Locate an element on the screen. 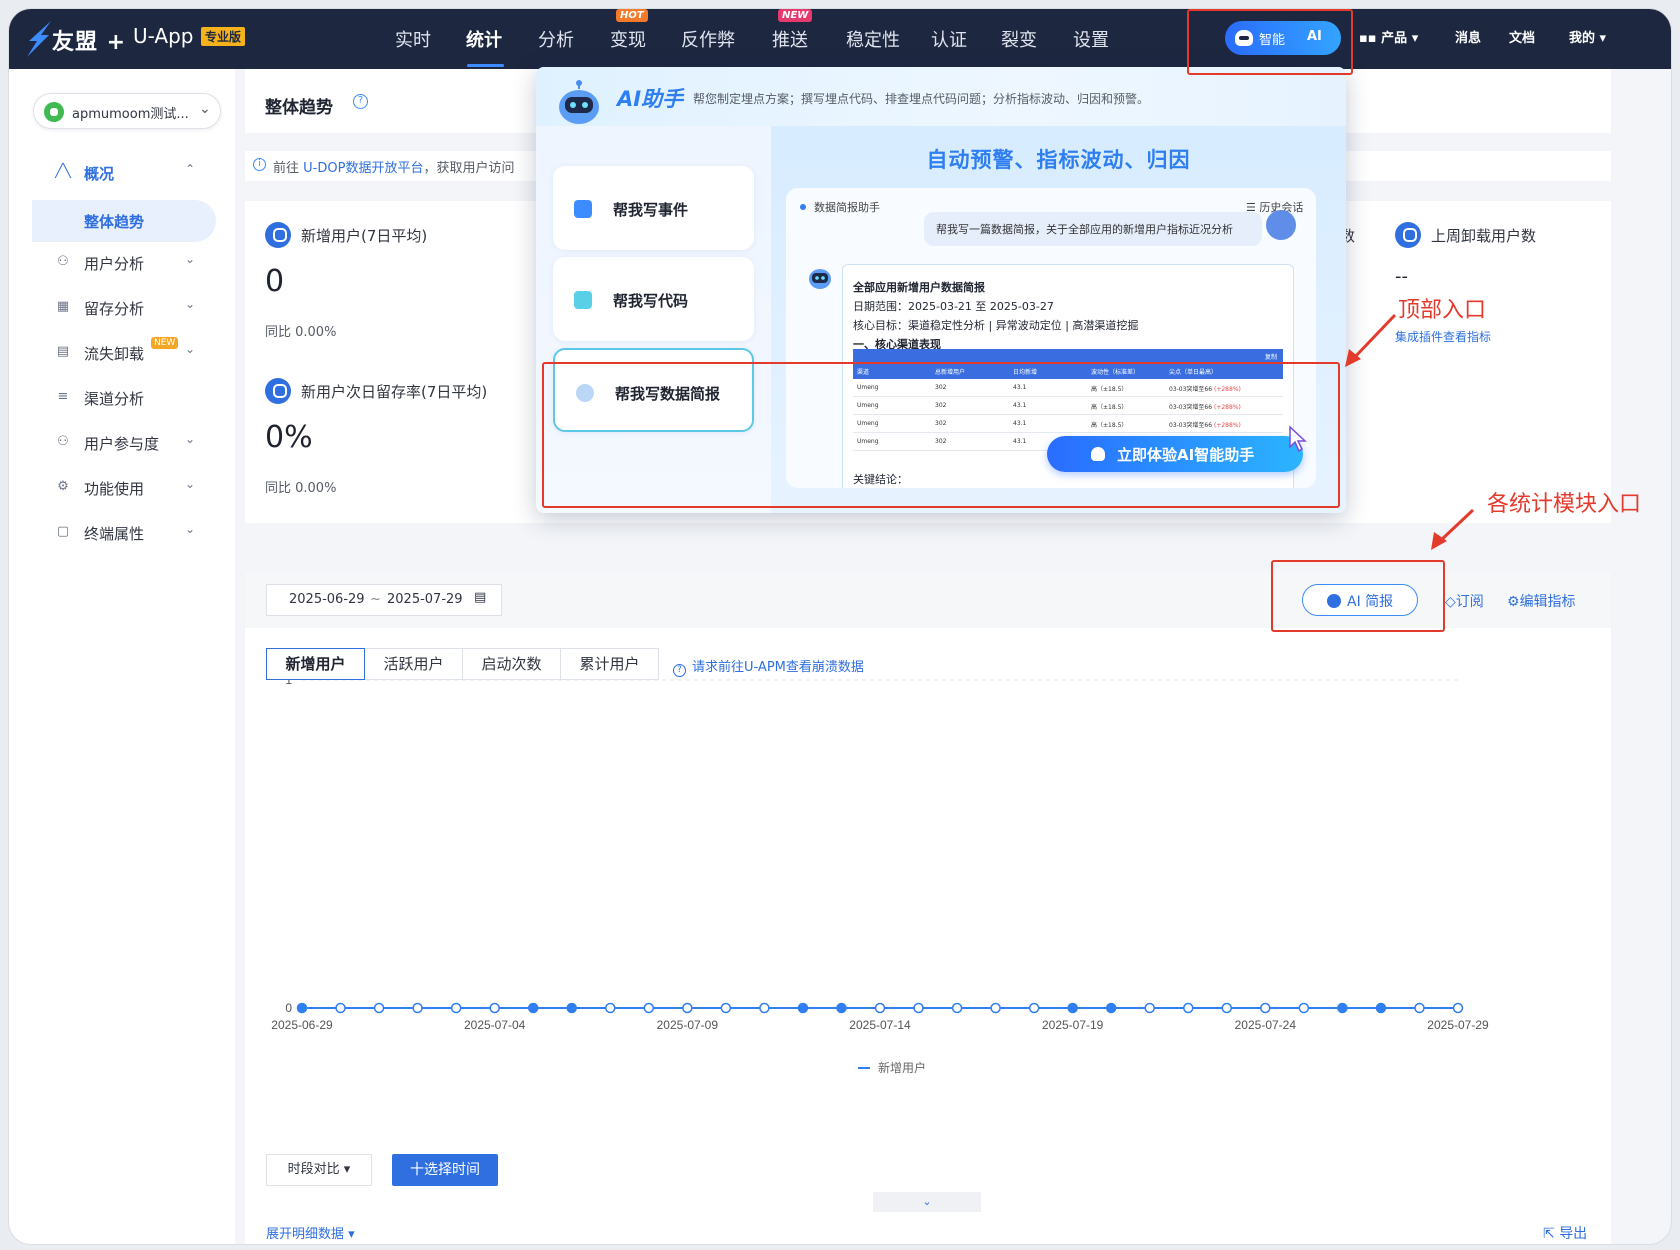 This screenshot has width=1680, height=1250. metric-value: 0 is located at coordinates (275, 281).